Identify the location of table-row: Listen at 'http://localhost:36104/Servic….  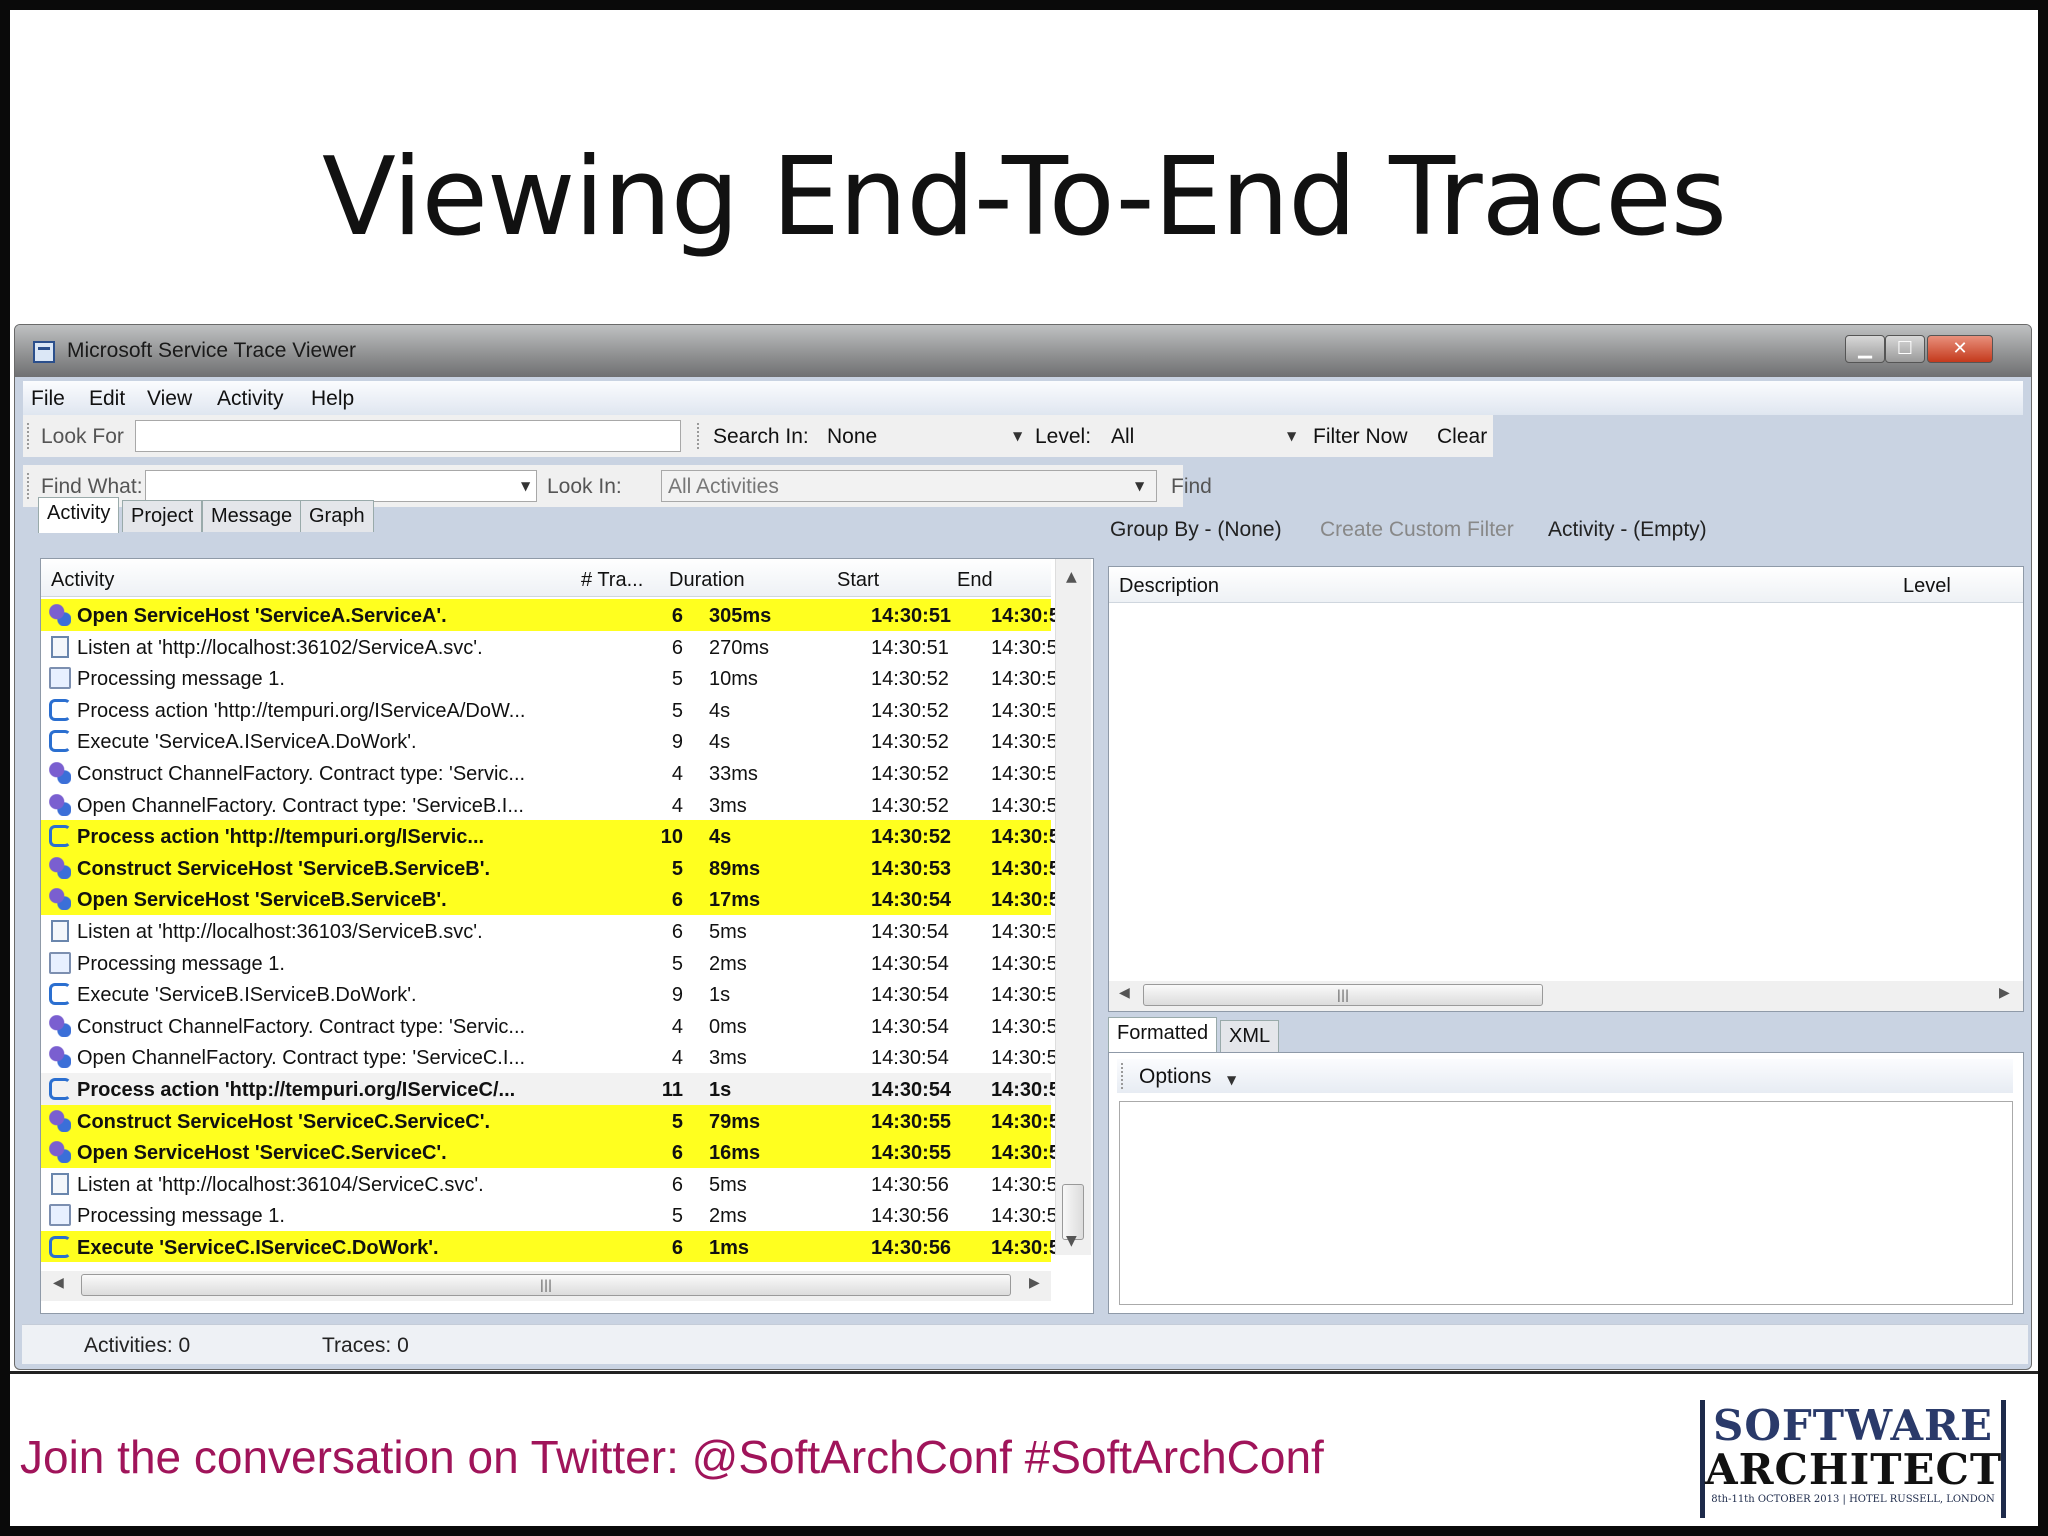
(555, 1184).